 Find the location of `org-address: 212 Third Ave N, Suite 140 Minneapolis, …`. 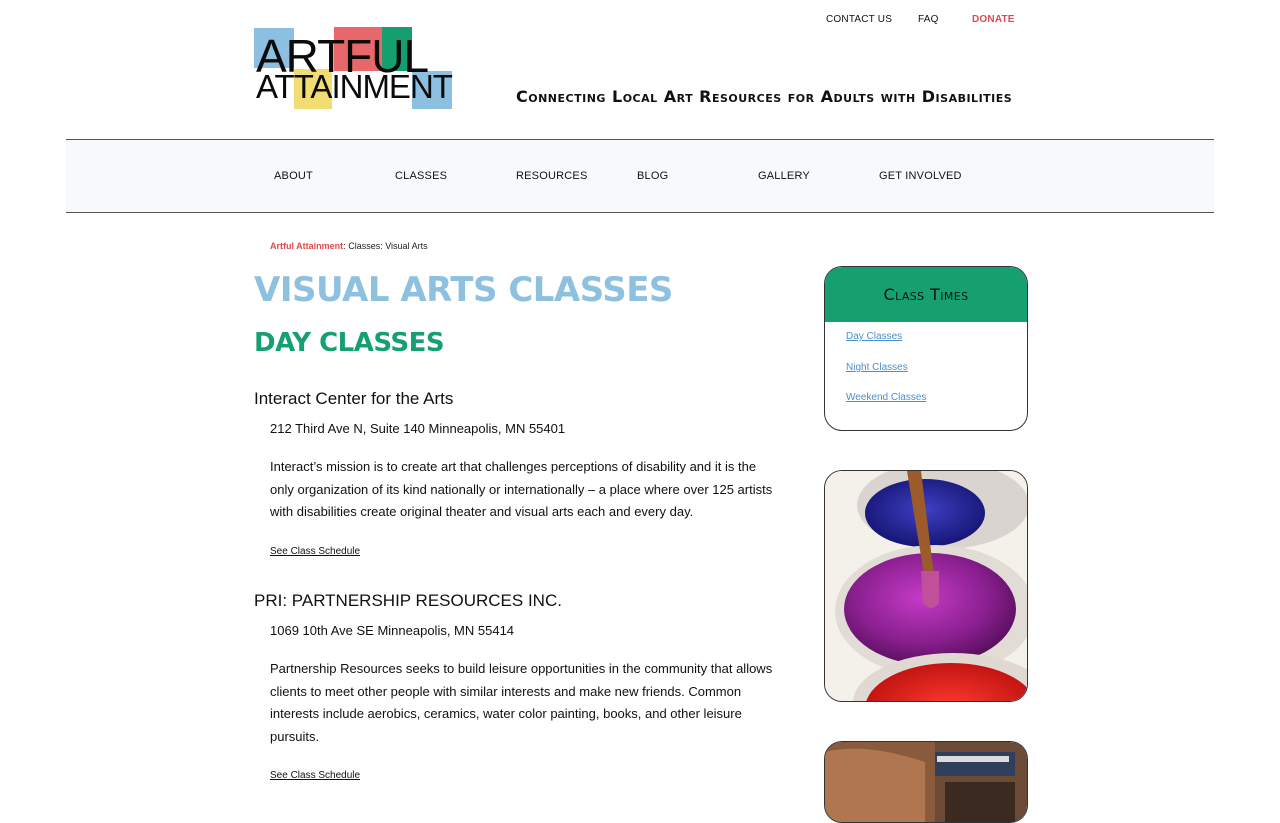

org-address: 212 Third Ave N, Suite 140 Minneapolis, … is located at coordinates (418, 428).